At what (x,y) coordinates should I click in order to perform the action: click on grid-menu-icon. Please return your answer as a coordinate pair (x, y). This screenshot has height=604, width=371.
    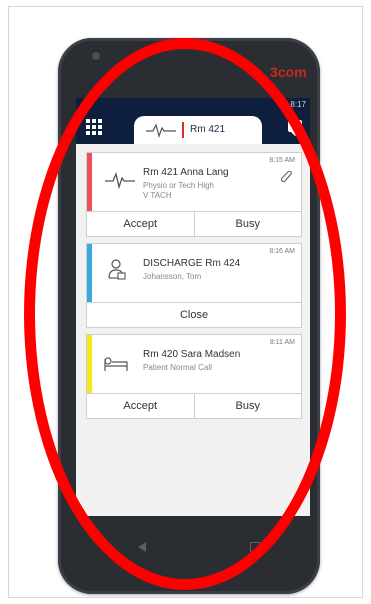
    Looking at the image, I should click on (94, 127).